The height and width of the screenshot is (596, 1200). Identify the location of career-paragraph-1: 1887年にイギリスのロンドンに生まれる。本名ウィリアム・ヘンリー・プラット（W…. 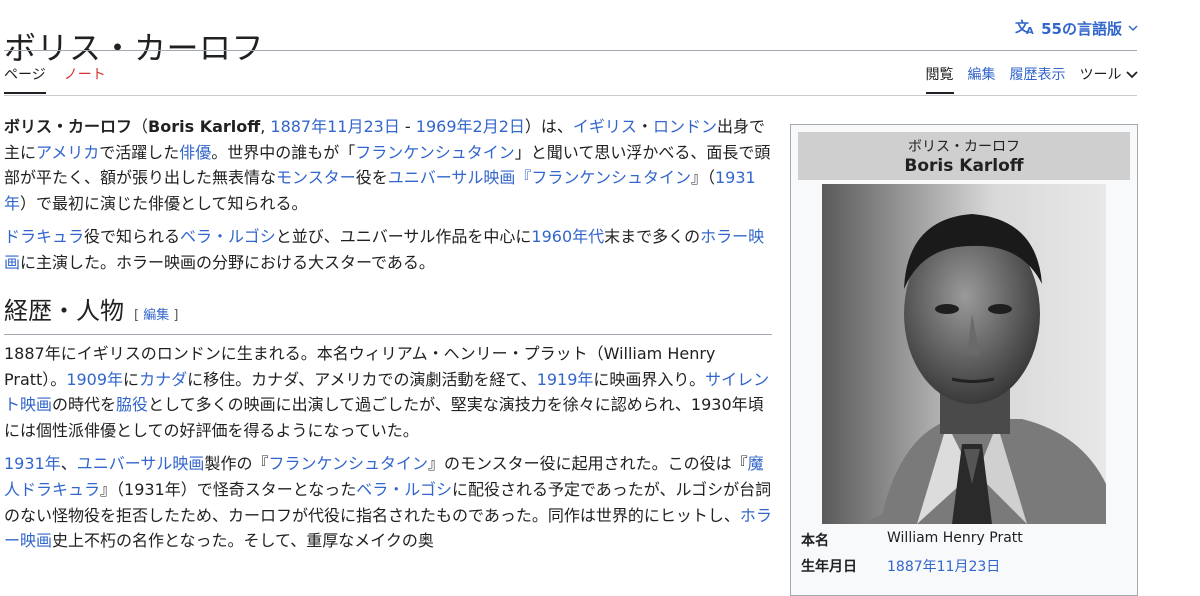
(387, 391).